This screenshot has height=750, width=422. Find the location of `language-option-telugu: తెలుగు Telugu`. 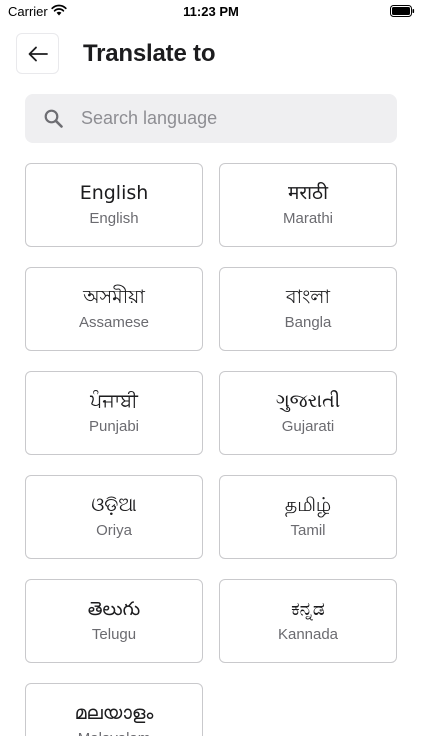

language-option-telugu: తెలుగు Telugu is located at coordinates (114, 621).